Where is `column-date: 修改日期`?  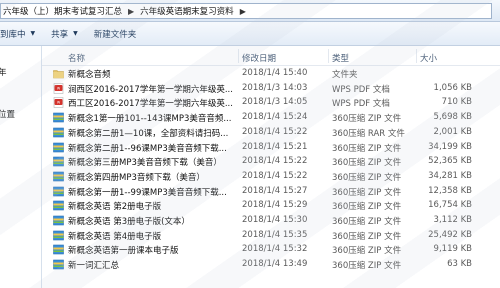
column-date: 修改日期 is located at coordinates (259, 58).